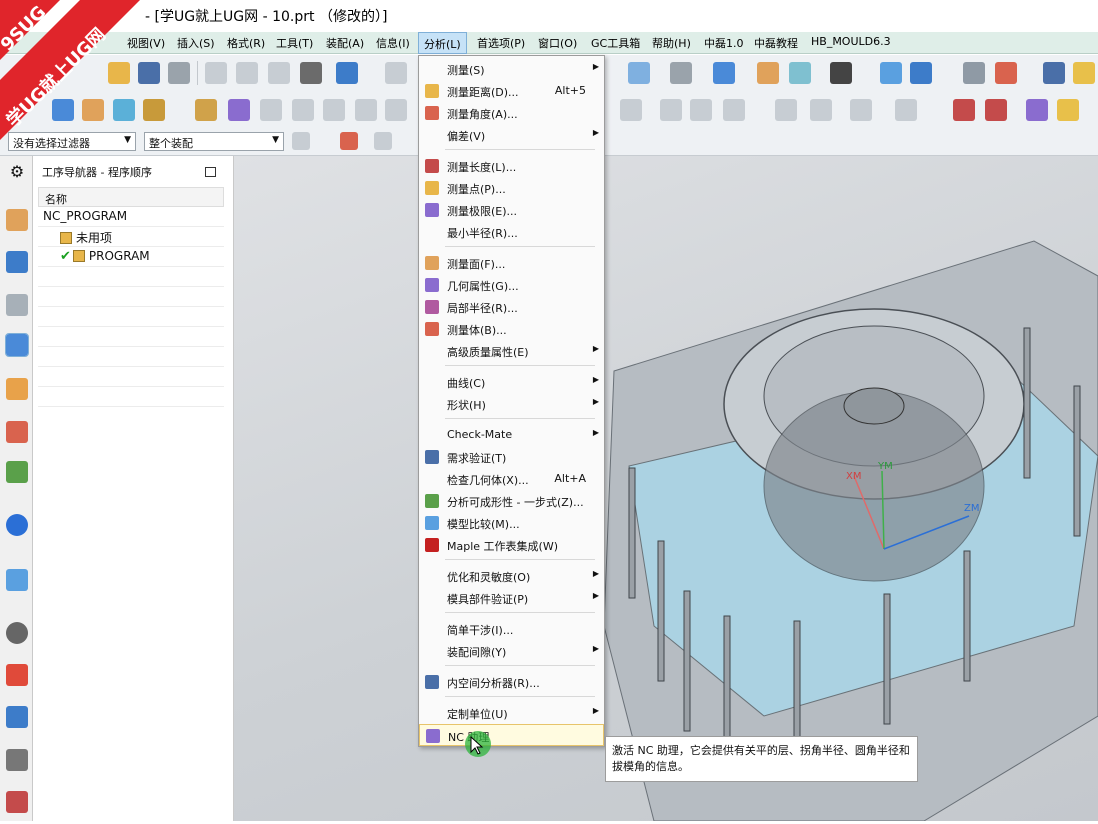  What do you see at coordinates (396, 110) in the screenshot?
I see `postprocess-icon` at bounding box center [396, 110].